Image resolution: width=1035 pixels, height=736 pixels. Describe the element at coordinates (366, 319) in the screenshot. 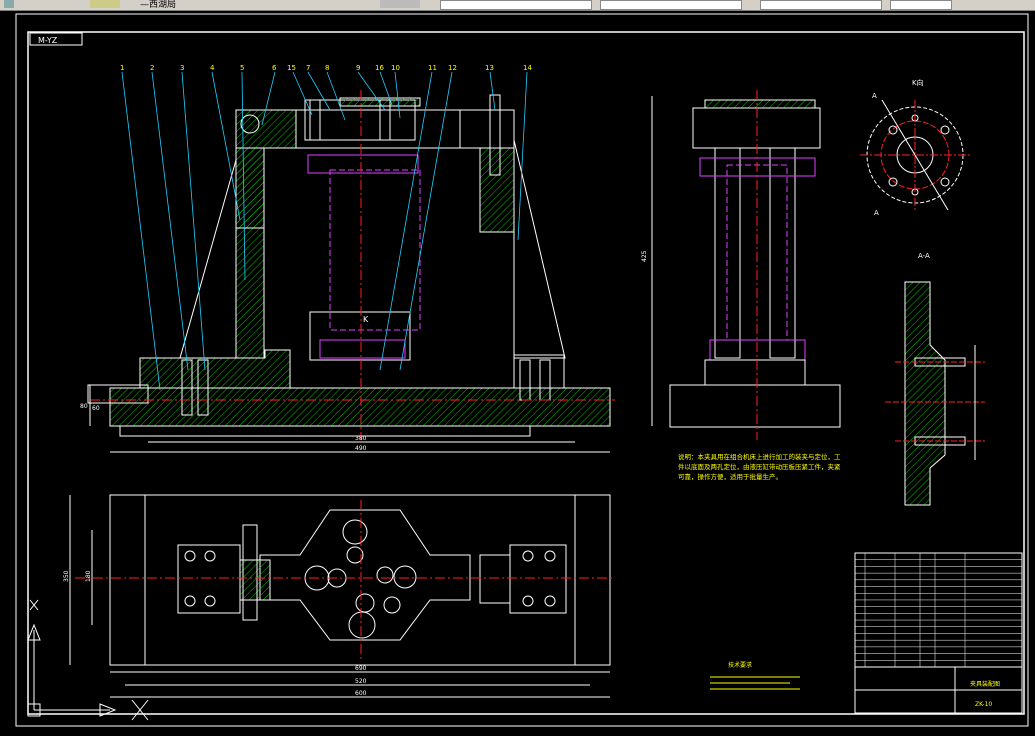

I see `dim-k: K` at that location.